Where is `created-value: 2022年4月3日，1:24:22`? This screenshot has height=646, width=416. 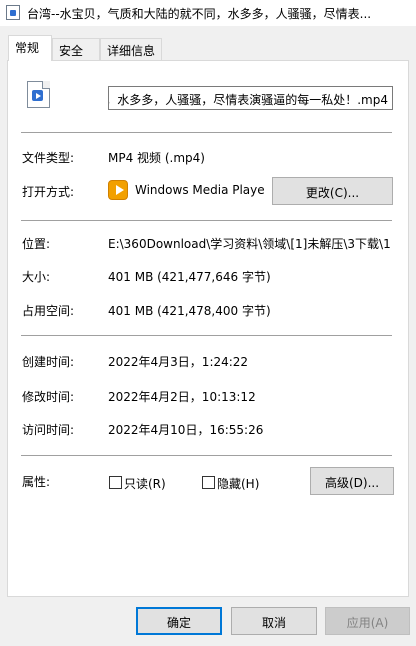
created-value: 2022年4月3日，1:24:22 is located at coordinates (178, 362).